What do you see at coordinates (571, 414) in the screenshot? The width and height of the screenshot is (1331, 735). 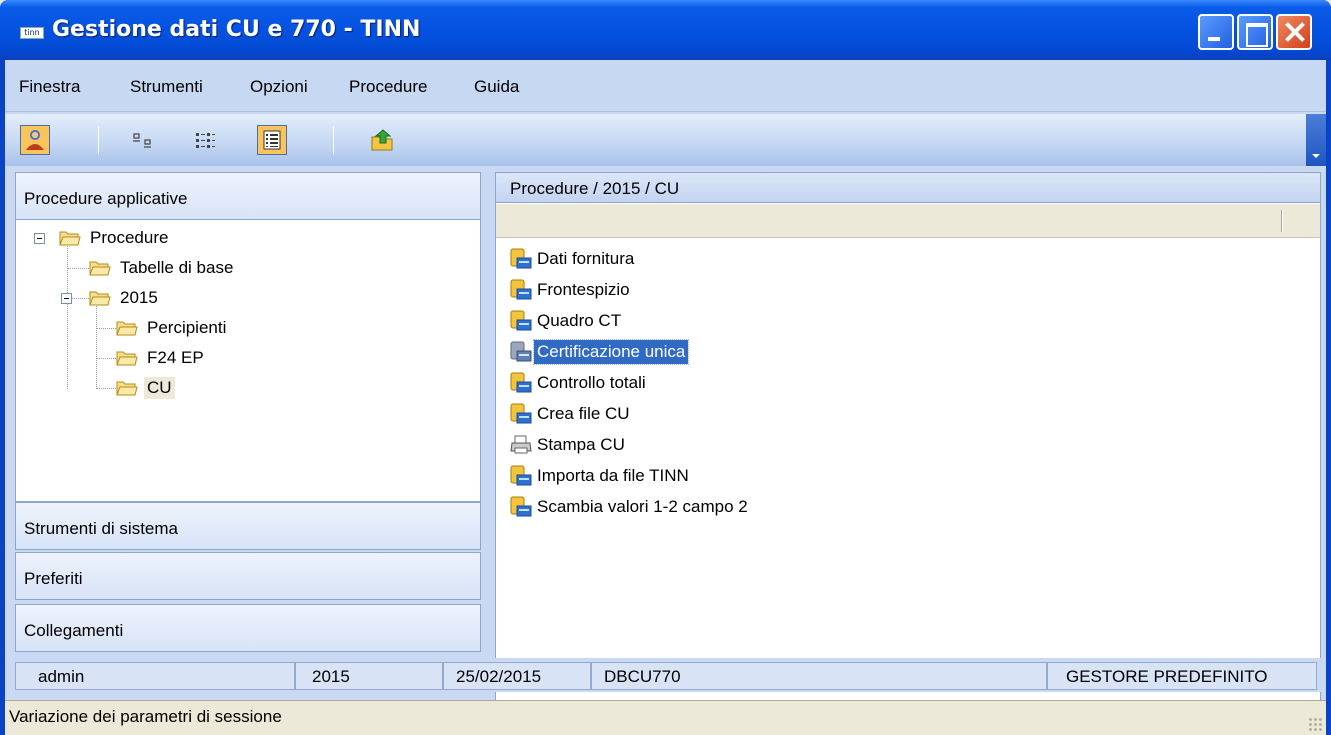 I see `list-item: Crea file CU` at bounding box center [571, 414].